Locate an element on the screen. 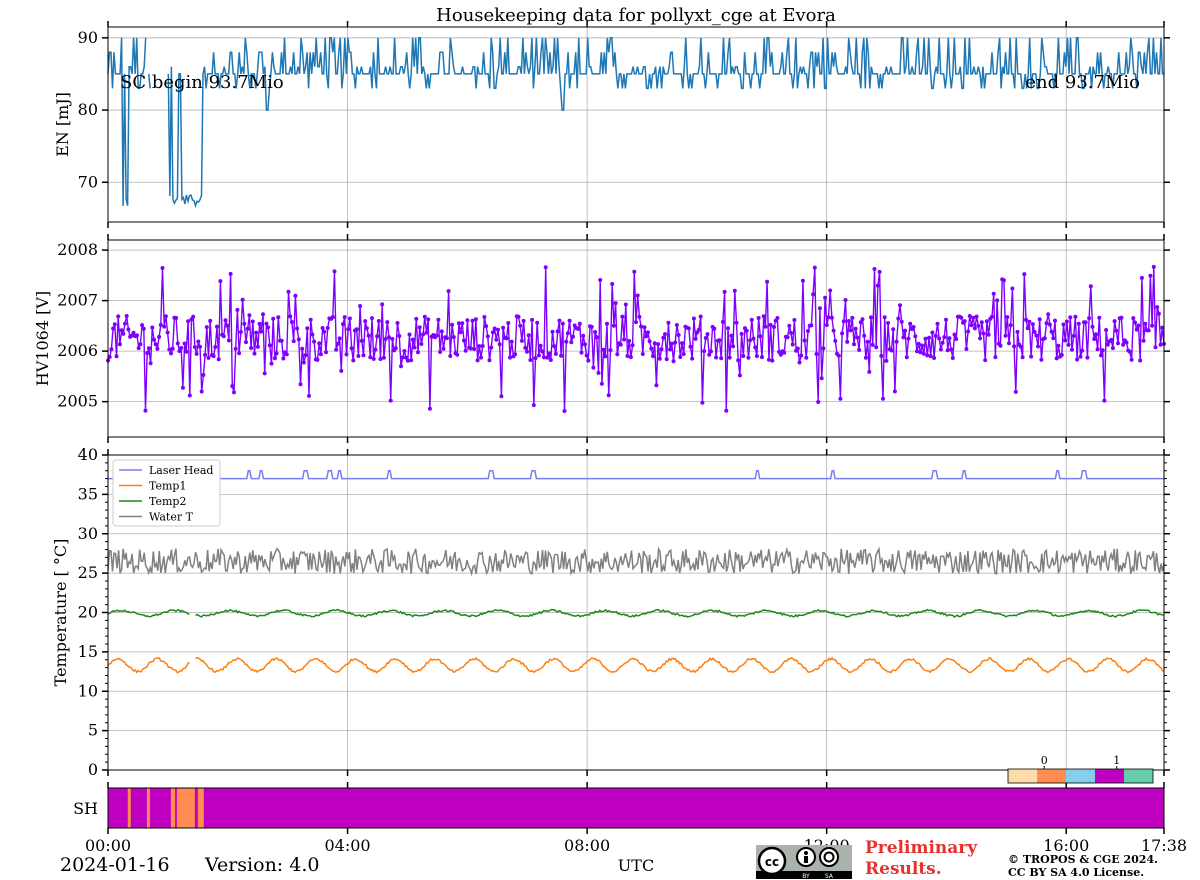 The height and width of the screenshot is (880, 1200). colorbar-swatch is located at coordinates (1022, 776).